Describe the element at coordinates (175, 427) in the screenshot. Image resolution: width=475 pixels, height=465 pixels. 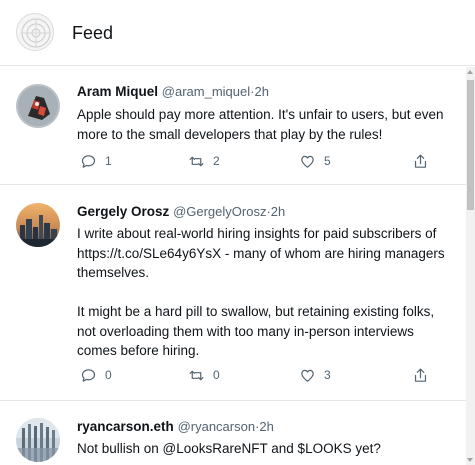
I see `tweet-header: ryancarson.eth @ryancarson·2h` at that location.